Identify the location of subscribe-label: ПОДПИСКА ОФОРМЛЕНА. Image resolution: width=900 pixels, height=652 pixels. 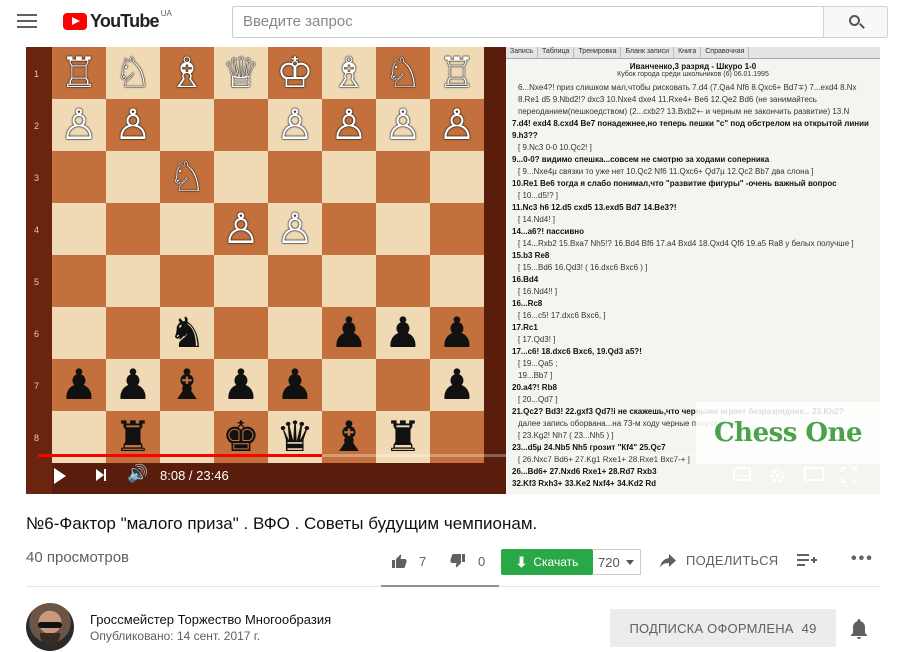
(711, 628).